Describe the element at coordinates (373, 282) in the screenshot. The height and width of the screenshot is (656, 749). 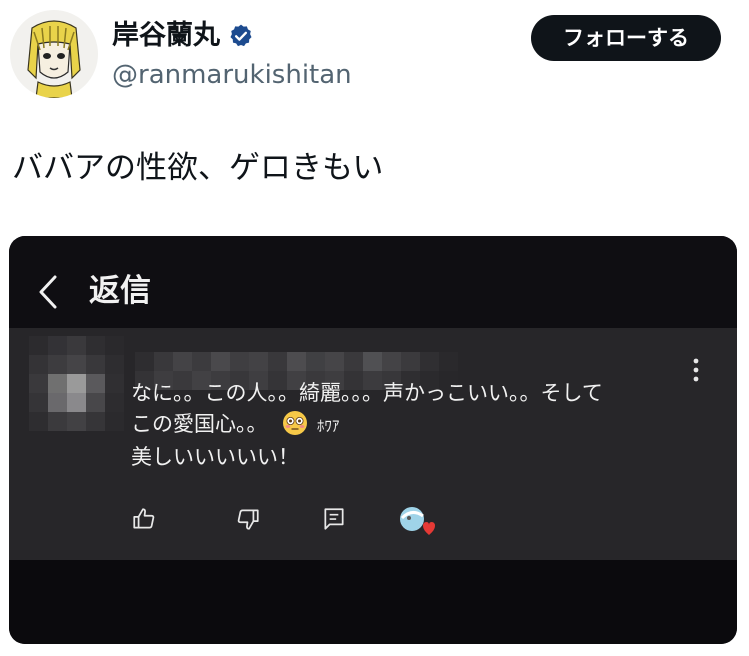
I see `media-header: 返信` at that location.